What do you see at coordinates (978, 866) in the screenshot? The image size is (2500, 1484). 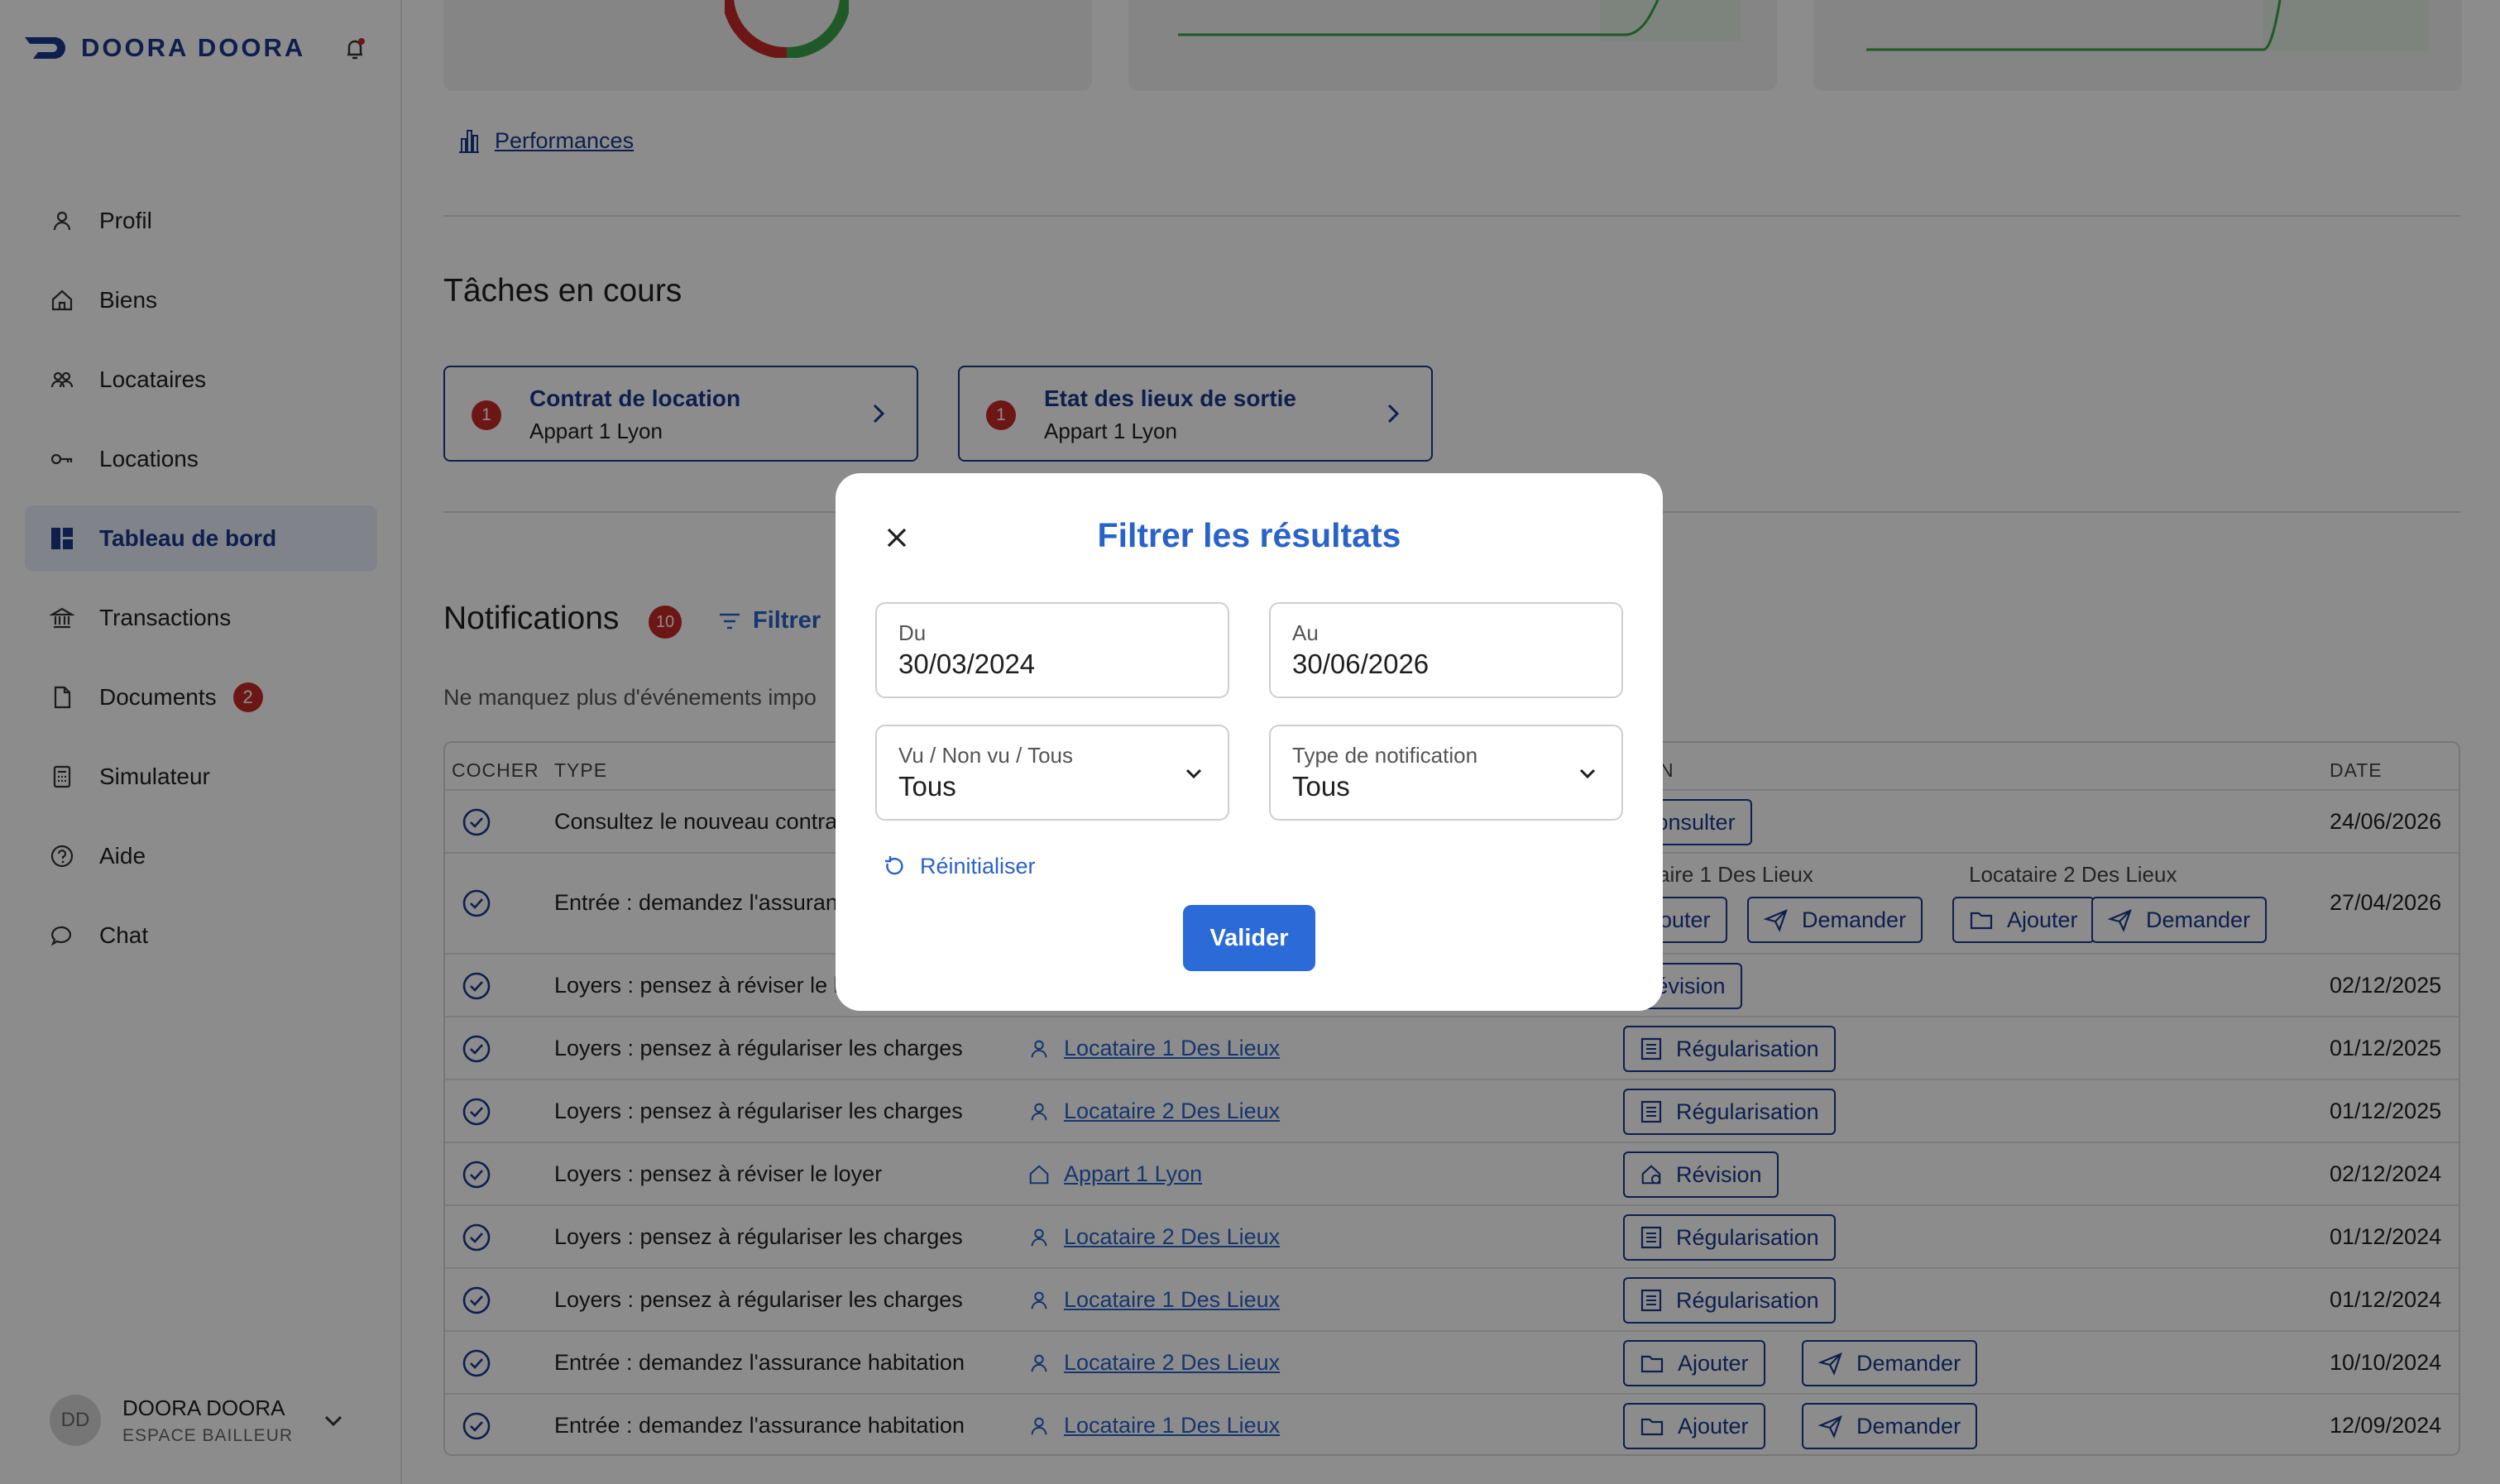 I see `reset-button-label: Réinitialiser` at bounding box center [978, 866].